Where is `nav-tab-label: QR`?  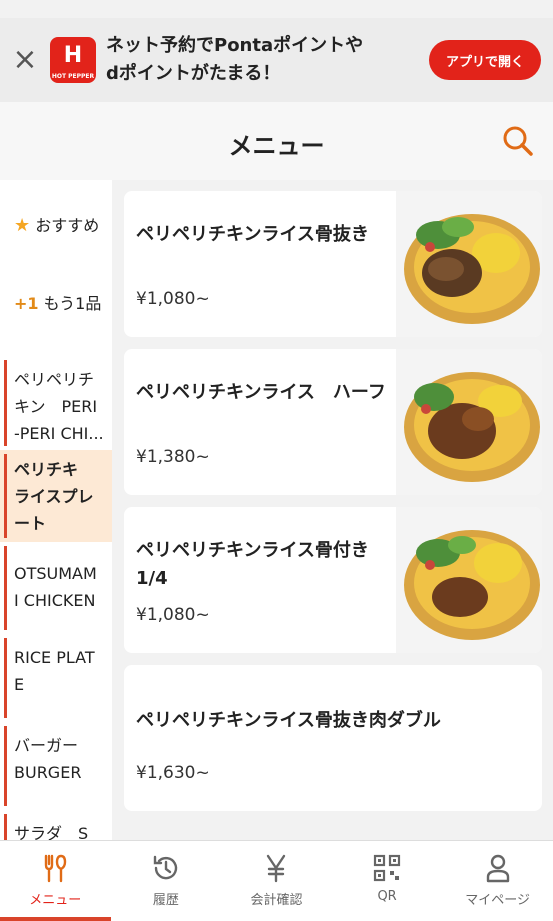 nav-tab-label: QR is located at coordinates (387, 896).